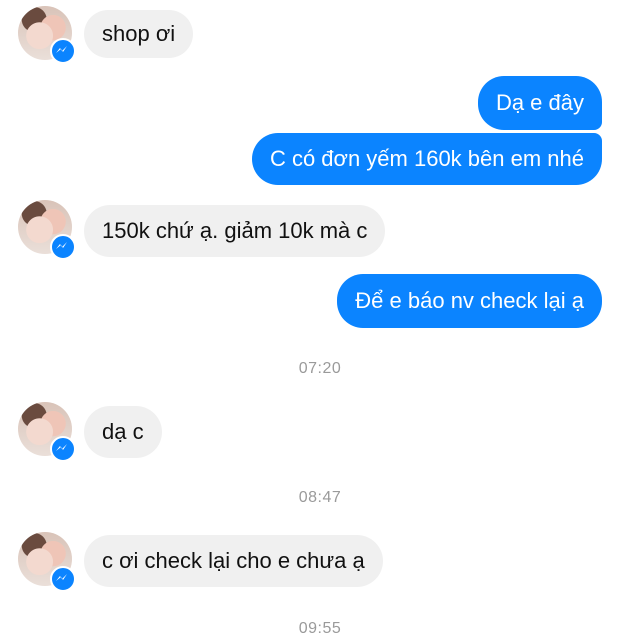 The width and height of the screenshot is (640, 640). I want to click on timestamp: 07:20, so click(320, 368).